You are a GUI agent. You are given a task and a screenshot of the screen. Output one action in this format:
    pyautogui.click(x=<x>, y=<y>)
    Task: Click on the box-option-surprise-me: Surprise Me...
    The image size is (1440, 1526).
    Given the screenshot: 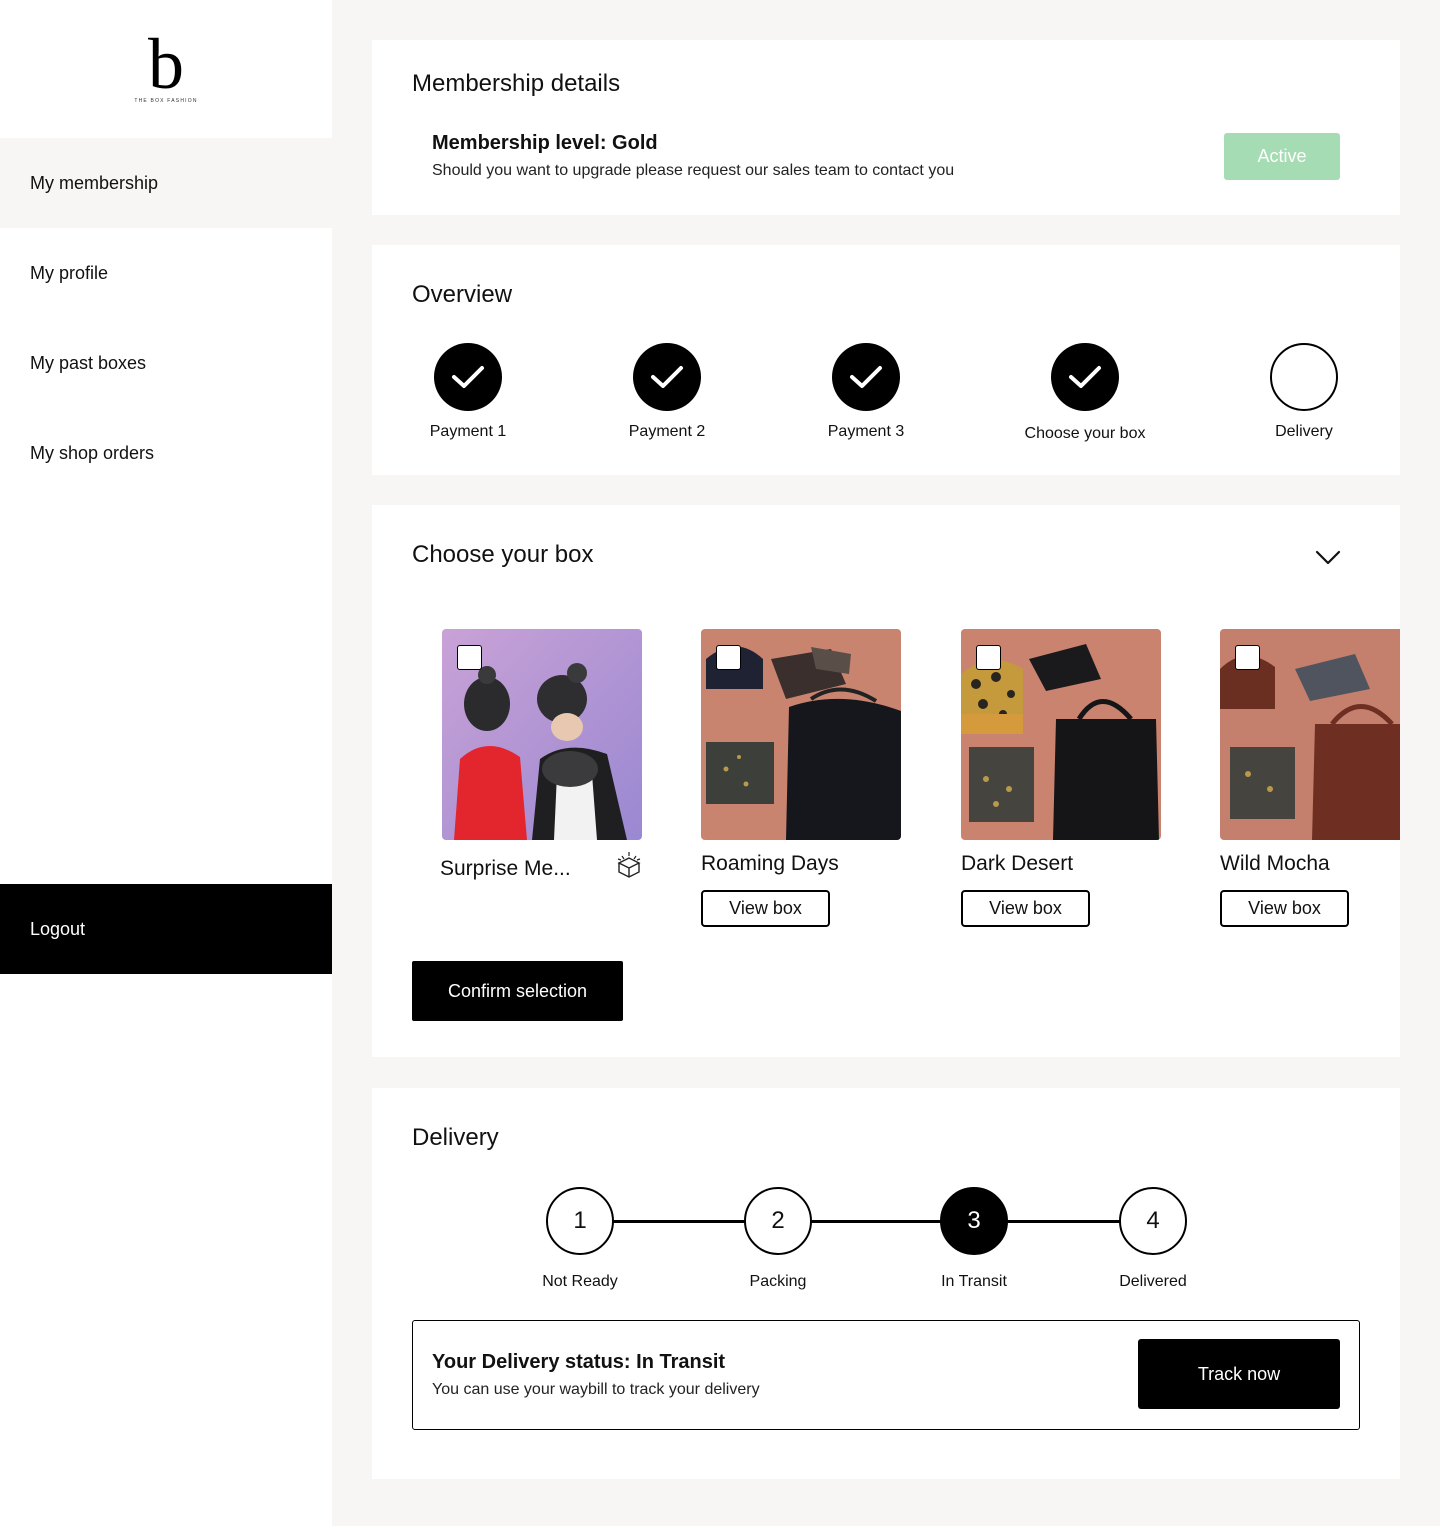 What is the action you would take?
    pyautogui.click(x=542, y=757)
    